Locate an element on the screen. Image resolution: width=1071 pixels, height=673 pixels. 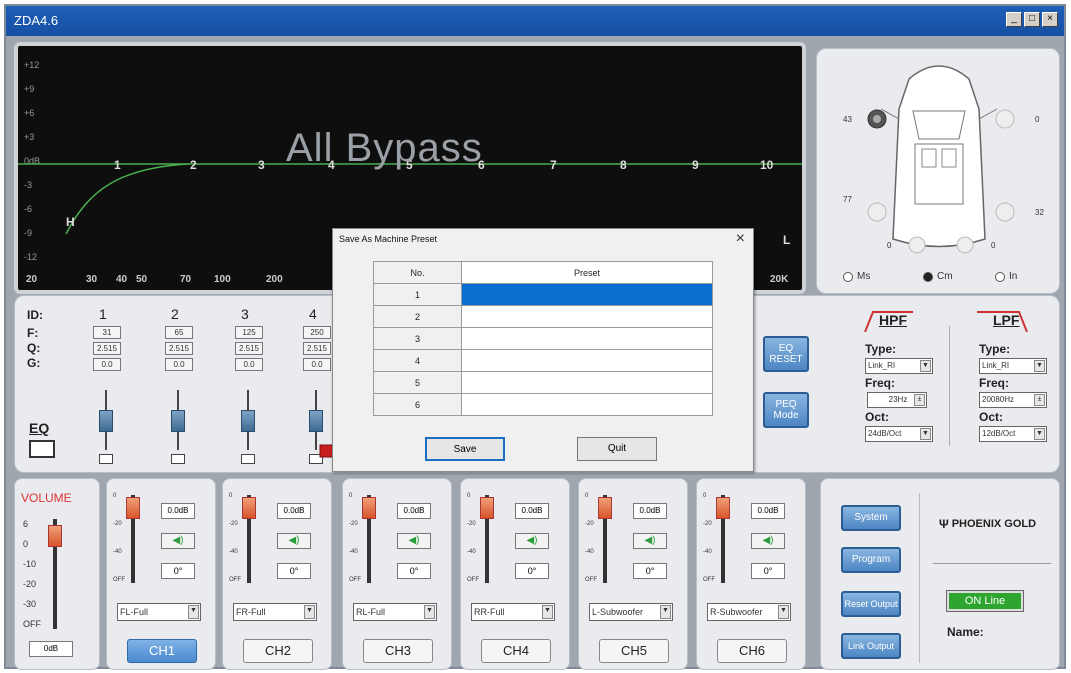
hpf-type-select: Link_RI ▼ is located at coordinates (899, 366).